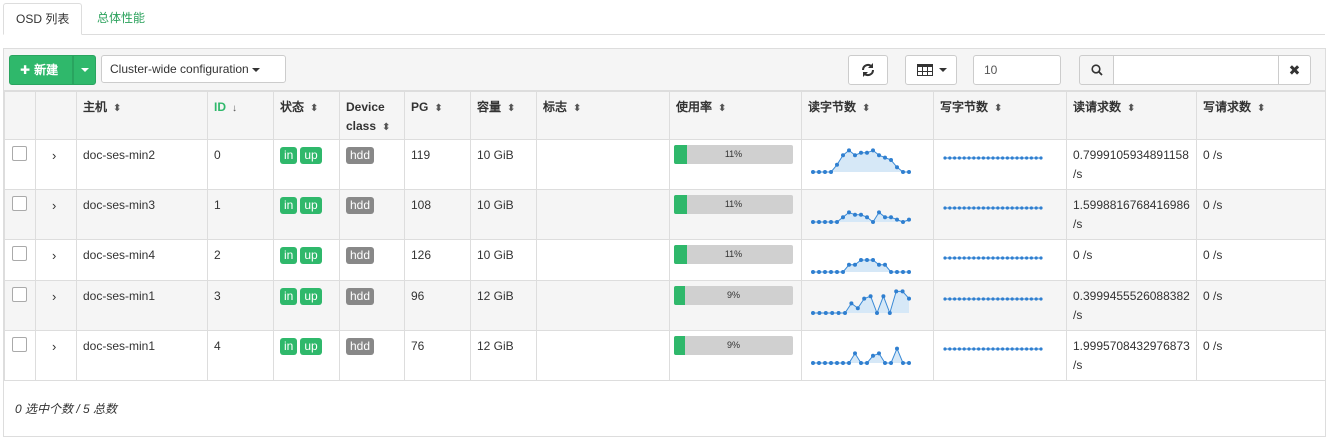 This screenshot has height=439, width=1330. I want to click on clear-search-button: ✖, so click(1294, 70).